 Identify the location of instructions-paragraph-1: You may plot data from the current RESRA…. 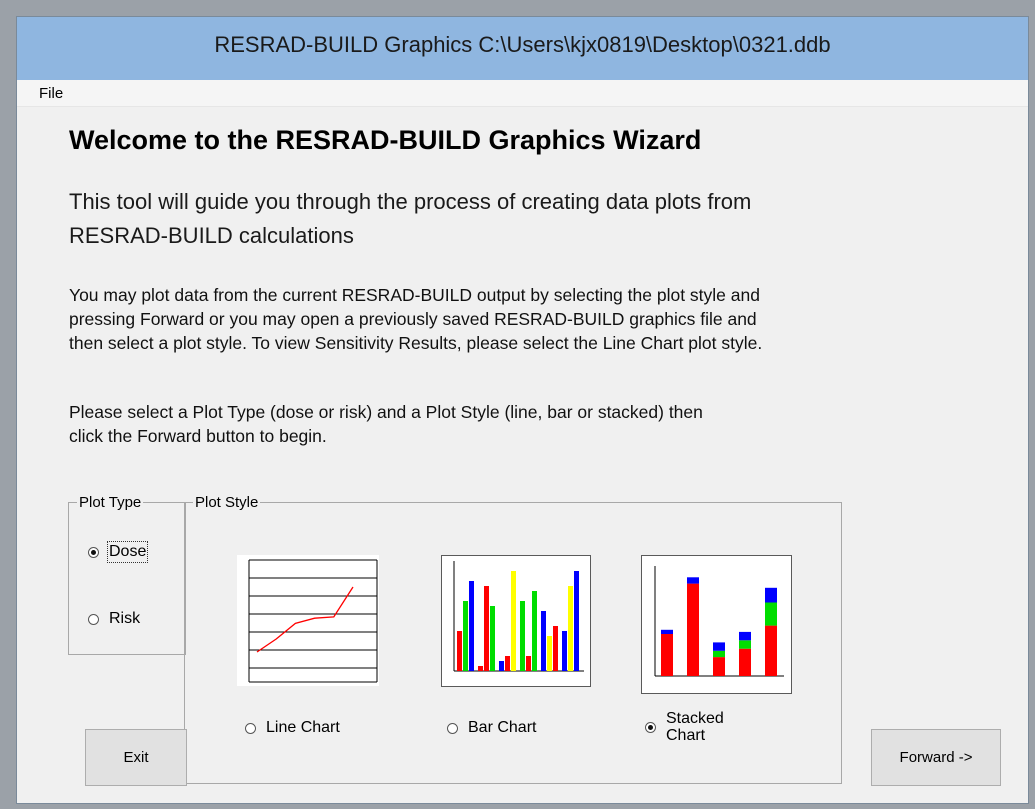
(544, 319).